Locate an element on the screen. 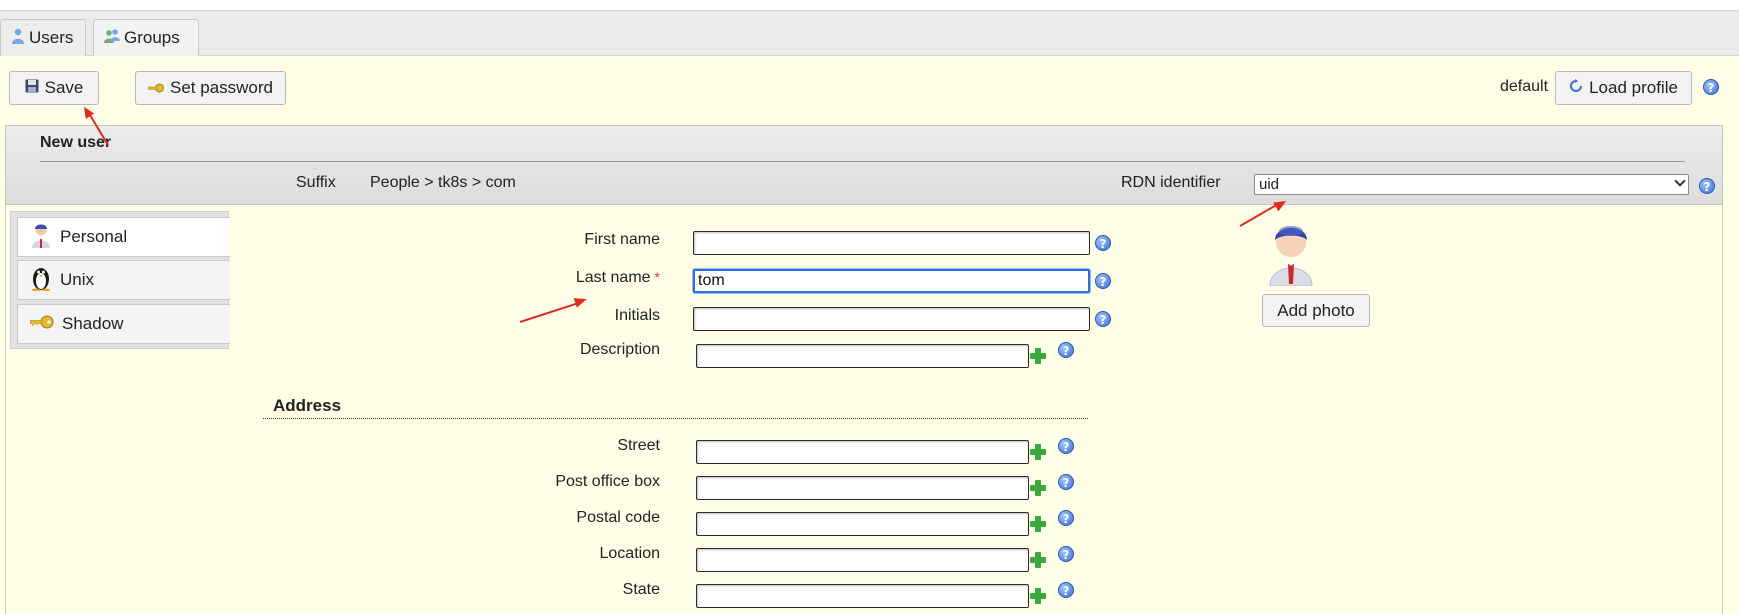  tab-bar: Users Groups is located at coordinates (869, 33).